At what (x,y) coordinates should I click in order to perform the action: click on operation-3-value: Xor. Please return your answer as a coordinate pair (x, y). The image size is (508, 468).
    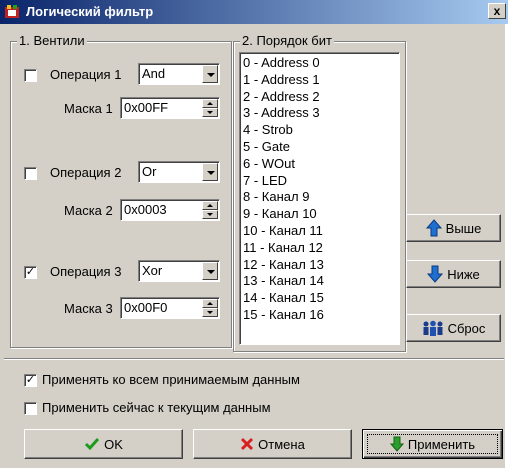
    Looking at the image, I should click on (152, 270).